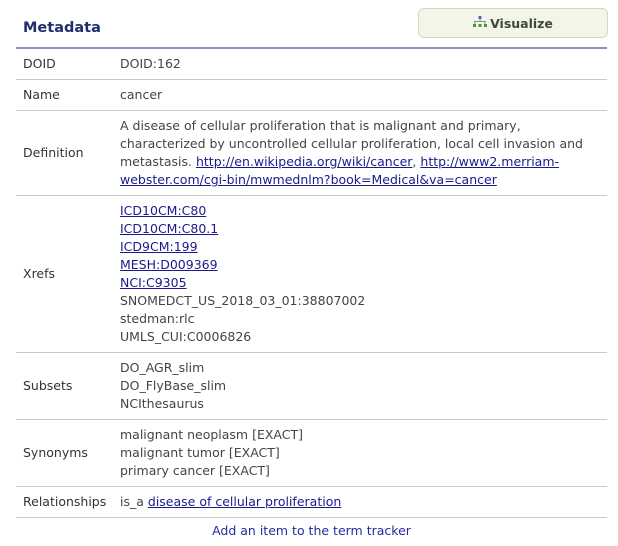  Describe the element at coordinates (195, 470) in the screenshot. I see `synonym-item: primary cancer [EXACT]` at that location.